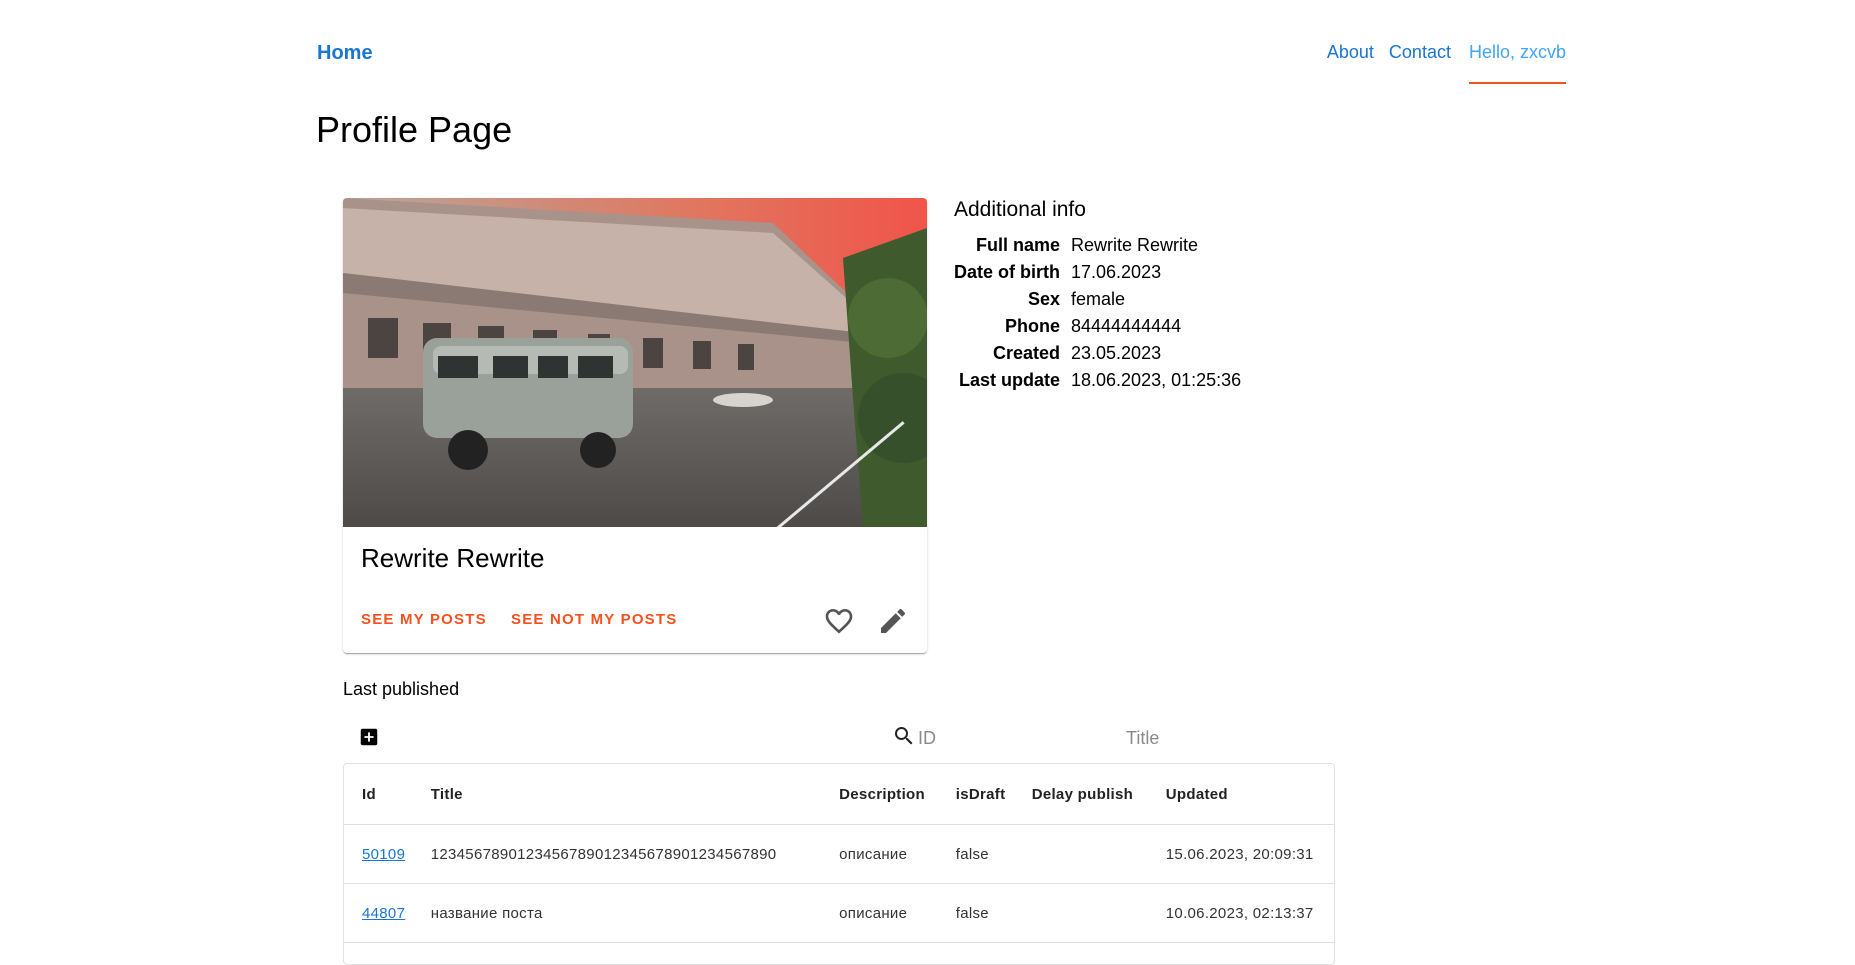 This screenshot has height=965, width=1855. Describe the element at coordinates (1156, 328) in the screenshot. I see `info-value: 84444444444` at that location.